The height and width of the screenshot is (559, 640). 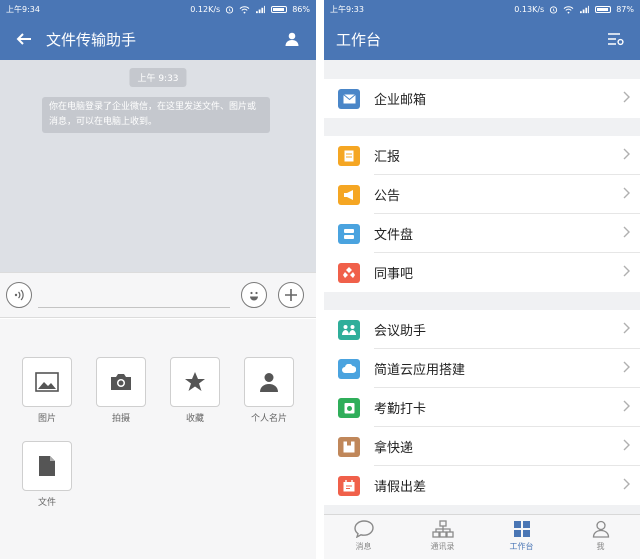 What do you see at coordinates (482, 155) in the screenshot?
I see `app-item-report: 汇报` at bounding box center [482, 155].